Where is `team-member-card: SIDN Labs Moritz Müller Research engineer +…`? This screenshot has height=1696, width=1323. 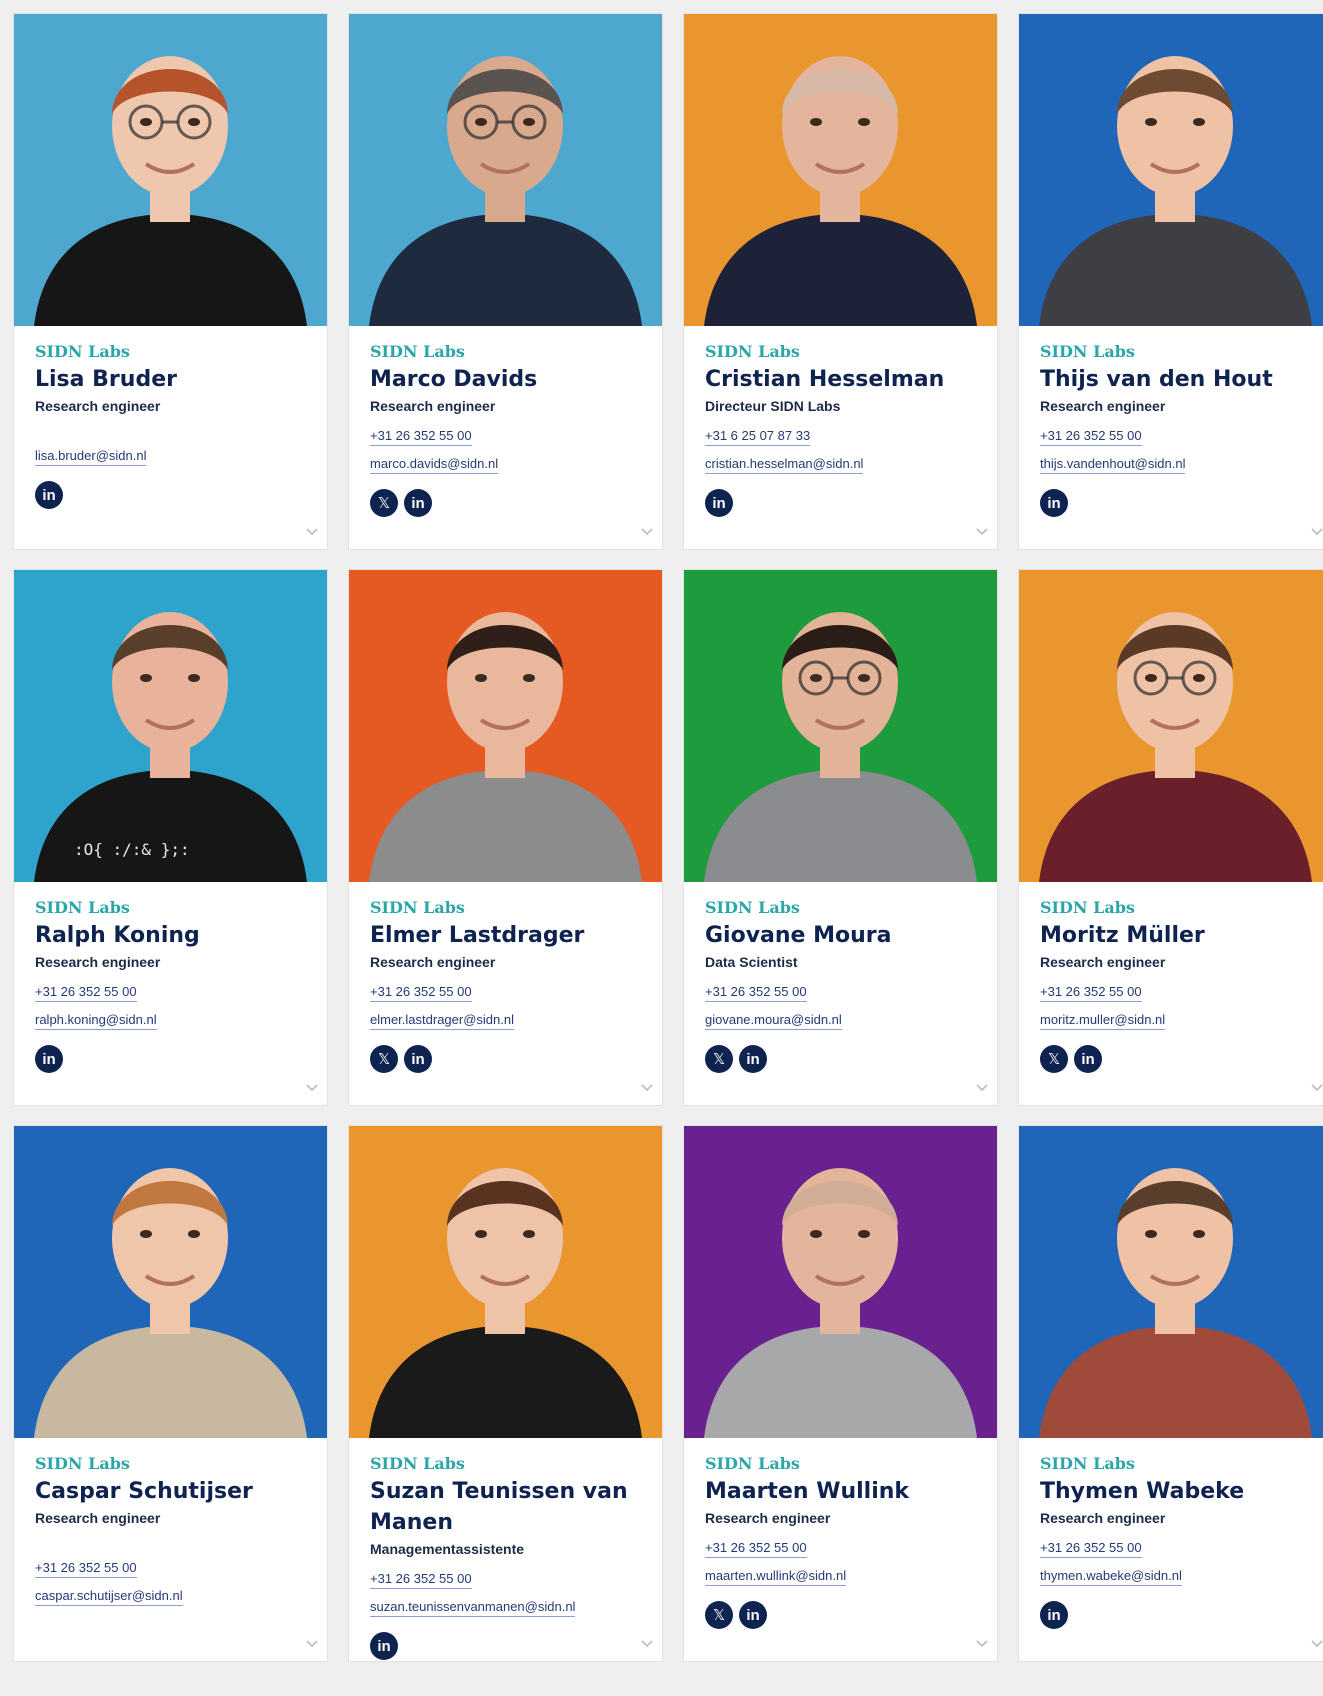
team-member-card: SIDN Labs Moritz Müller Research engineer +… is located at coordinates (1171, 837).